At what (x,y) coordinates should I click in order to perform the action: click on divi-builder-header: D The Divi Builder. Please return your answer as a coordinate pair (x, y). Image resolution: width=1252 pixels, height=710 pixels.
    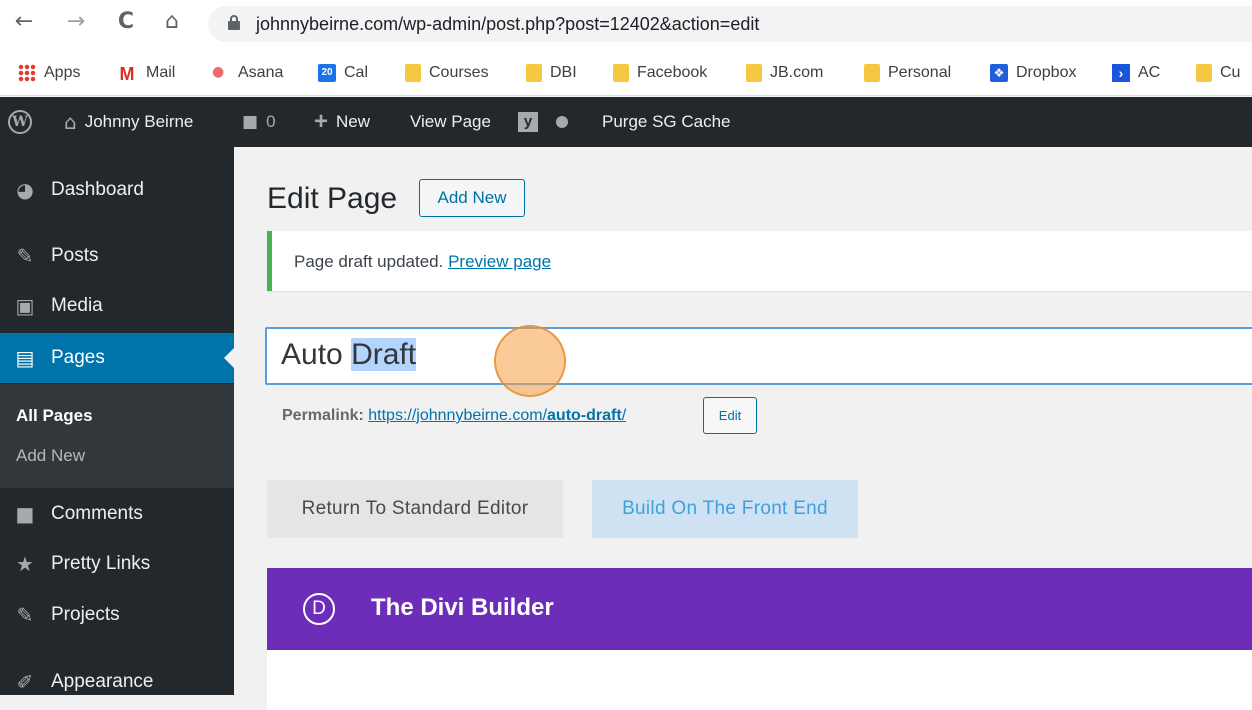
    Looking at the image, I should click on (759, 609).